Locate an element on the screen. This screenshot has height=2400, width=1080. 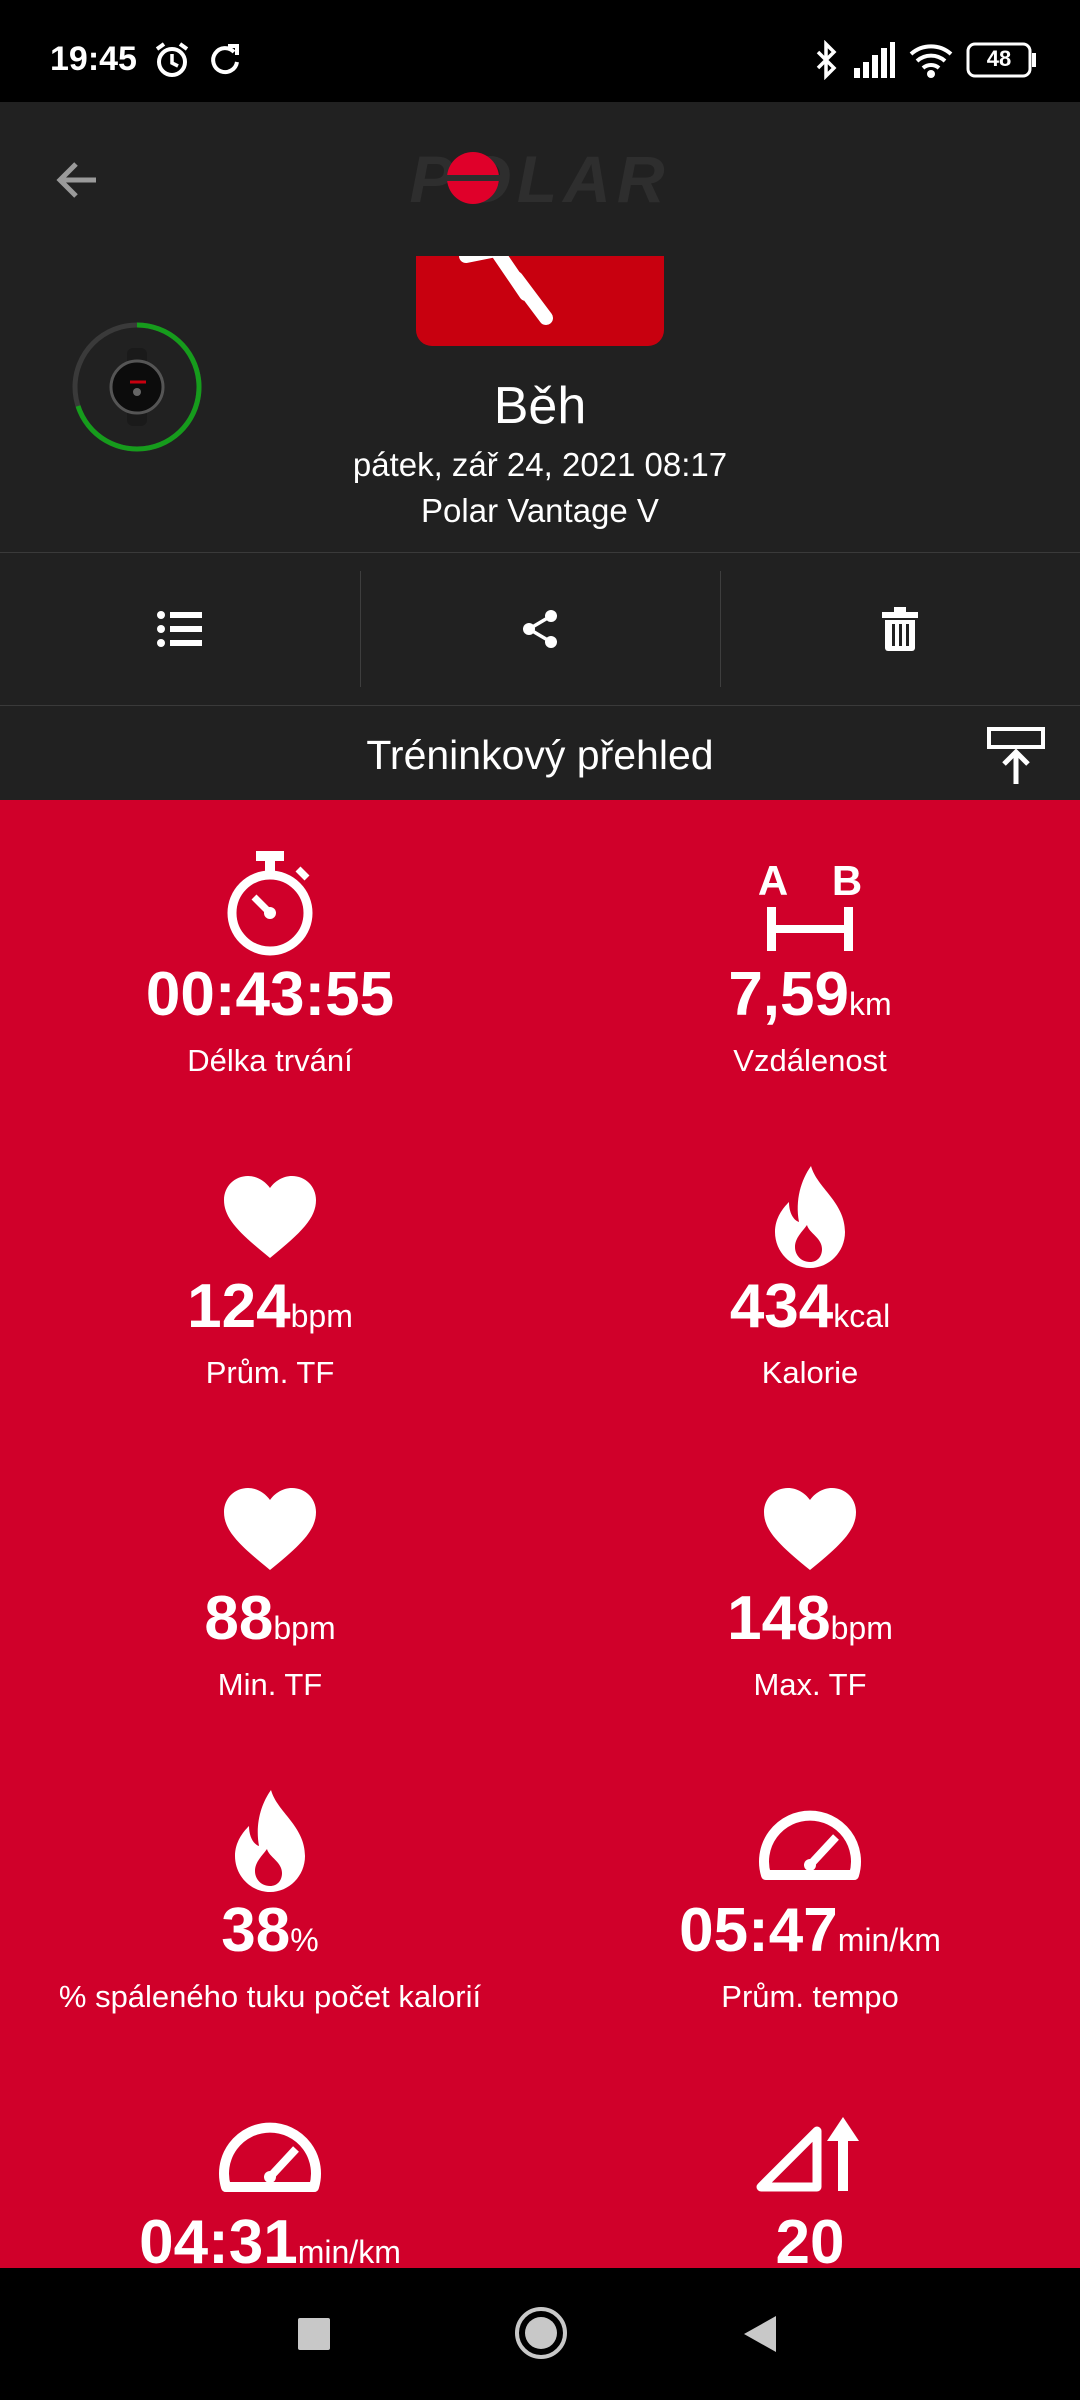
ascent-icon is located at coordinates (810, 2153).